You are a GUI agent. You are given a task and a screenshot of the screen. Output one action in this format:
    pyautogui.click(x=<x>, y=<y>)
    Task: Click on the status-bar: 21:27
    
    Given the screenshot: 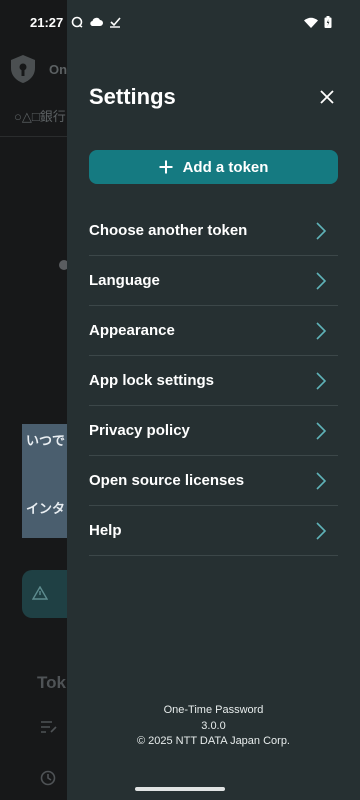 What is the action you would take?
    pyautogui.click(x=180, y=22)
    